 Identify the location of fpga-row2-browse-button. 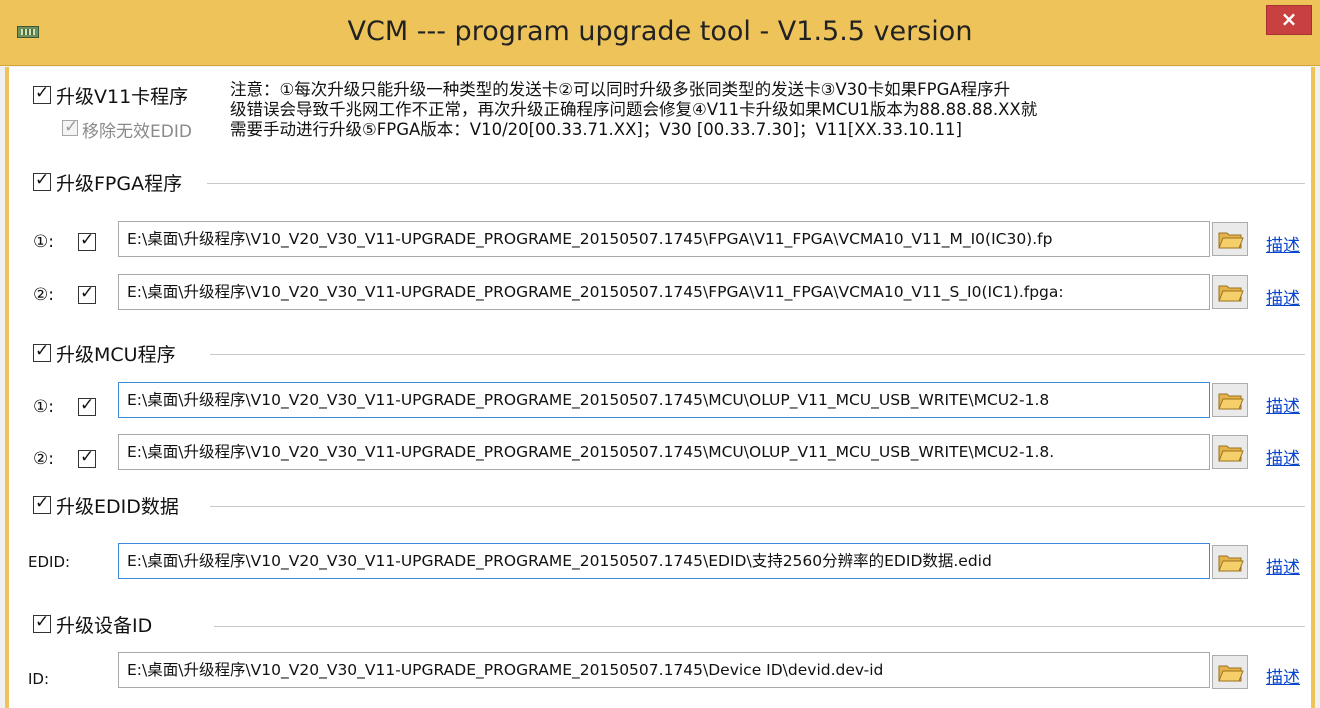
(1230, 292).